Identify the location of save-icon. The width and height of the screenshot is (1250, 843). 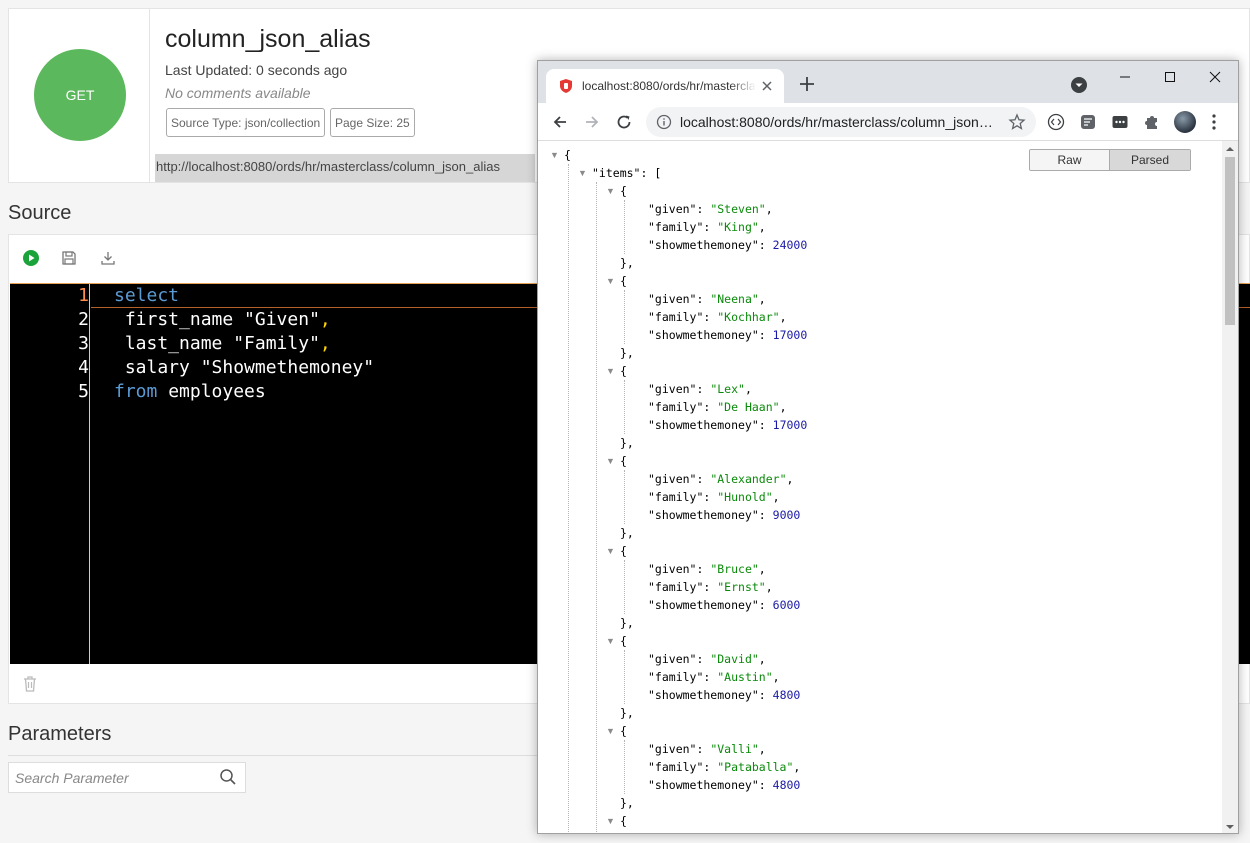
(69, 258).